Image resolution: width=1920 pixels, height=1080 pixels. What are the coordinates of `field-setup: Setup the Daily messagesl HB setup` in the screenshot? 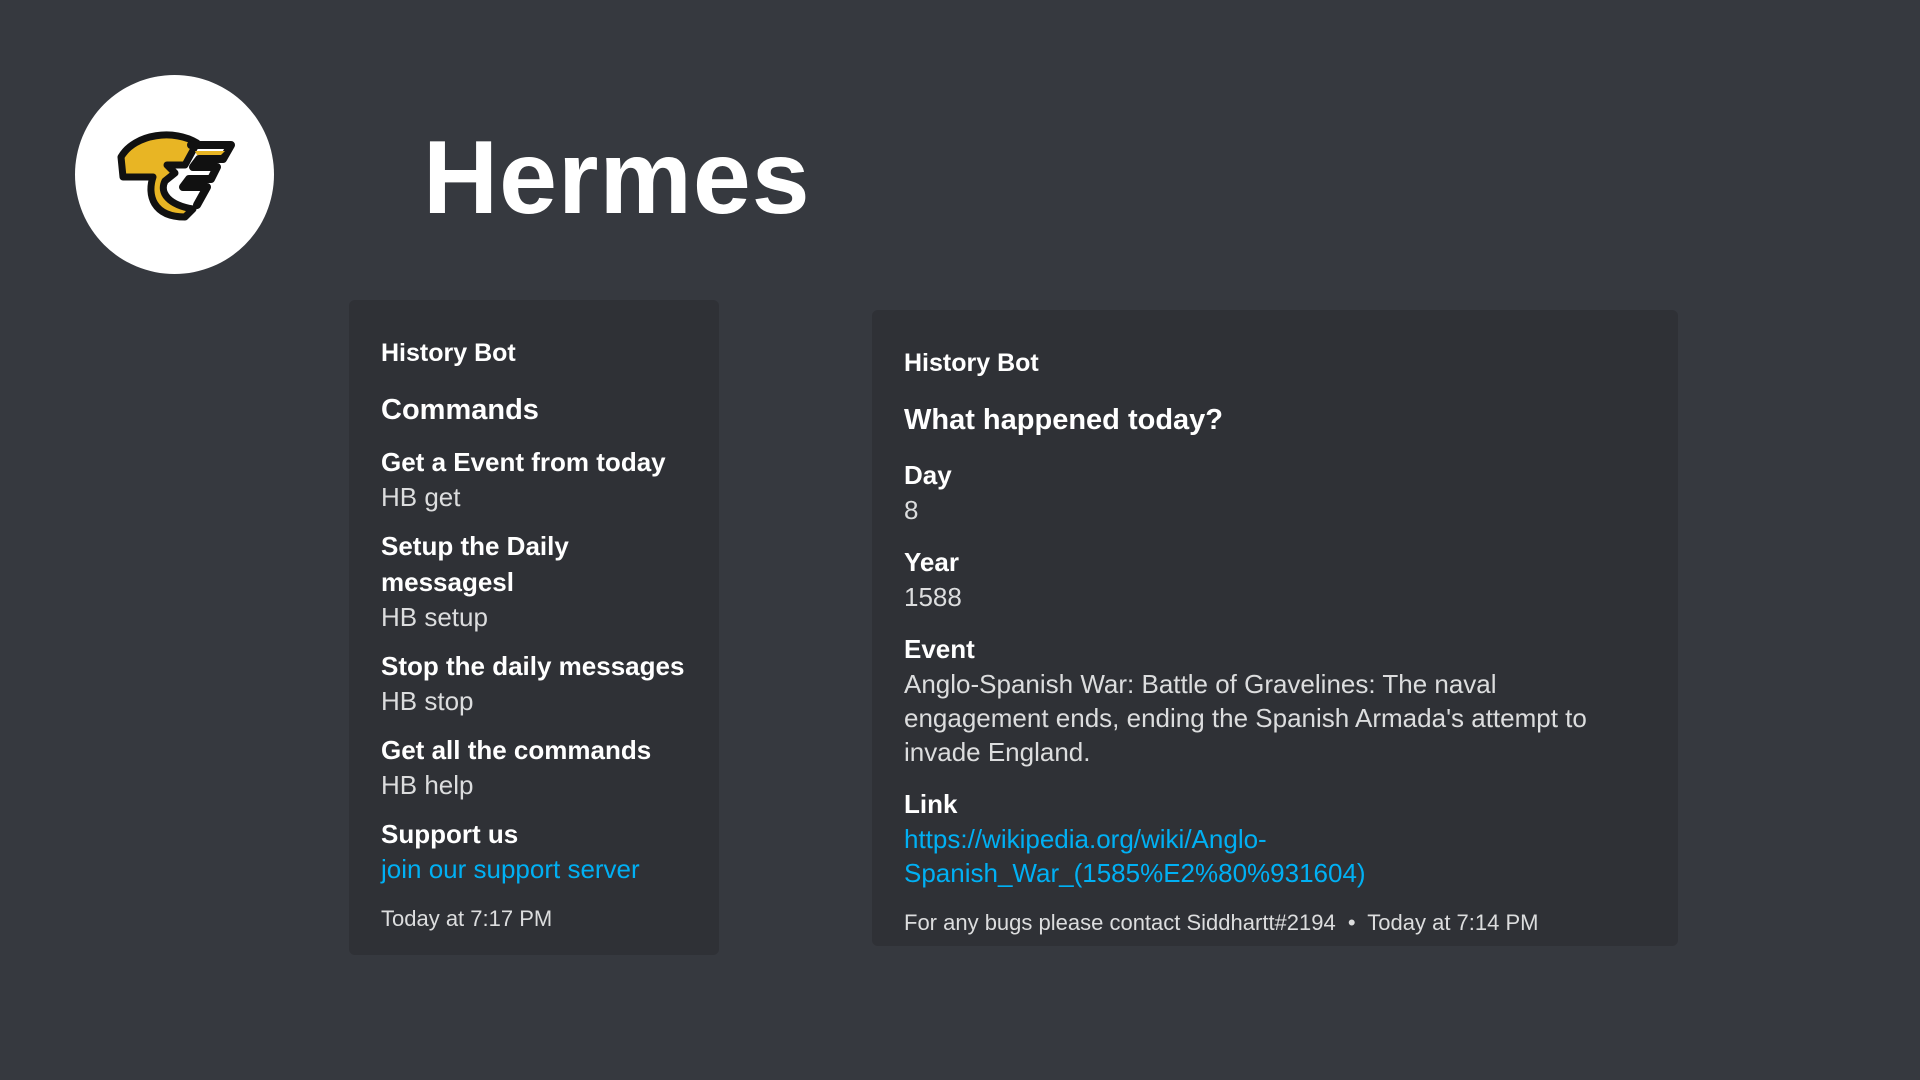 It's located at (534, 581).